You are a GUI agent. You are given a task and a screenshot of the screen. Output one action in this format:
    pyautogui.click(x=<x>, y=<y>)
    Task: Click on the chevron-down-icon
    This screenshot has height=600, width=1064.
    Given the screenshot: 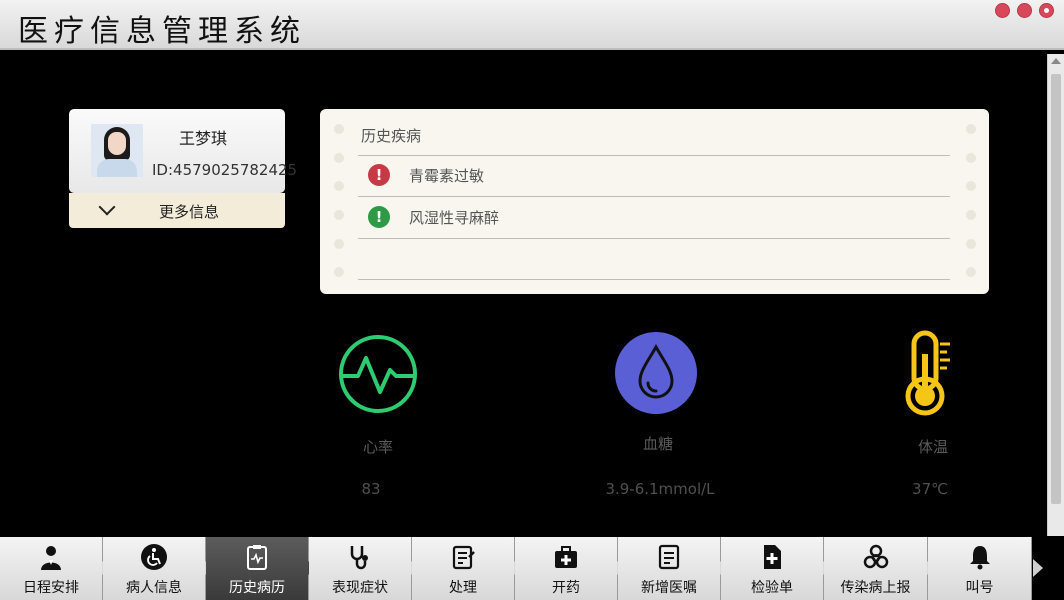 What is the action you would take?
    pyautogui.click(x=107, y=207)
    